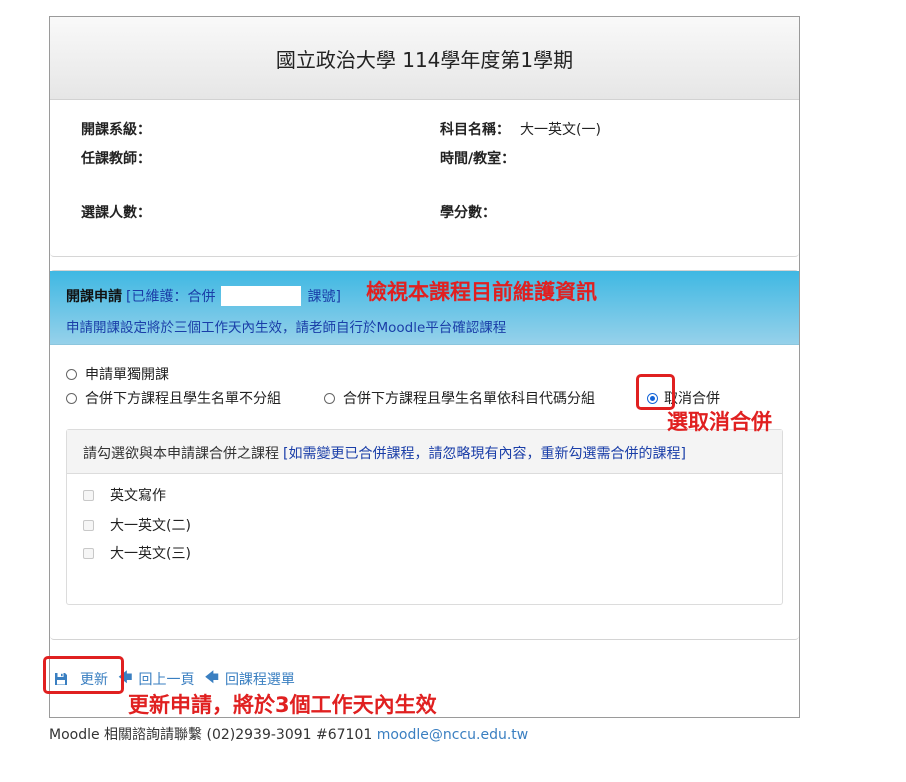 The height and width of the screenshot is (782, 906). I want to click on course-name-value: 大一英文(一), so click(560, 130).